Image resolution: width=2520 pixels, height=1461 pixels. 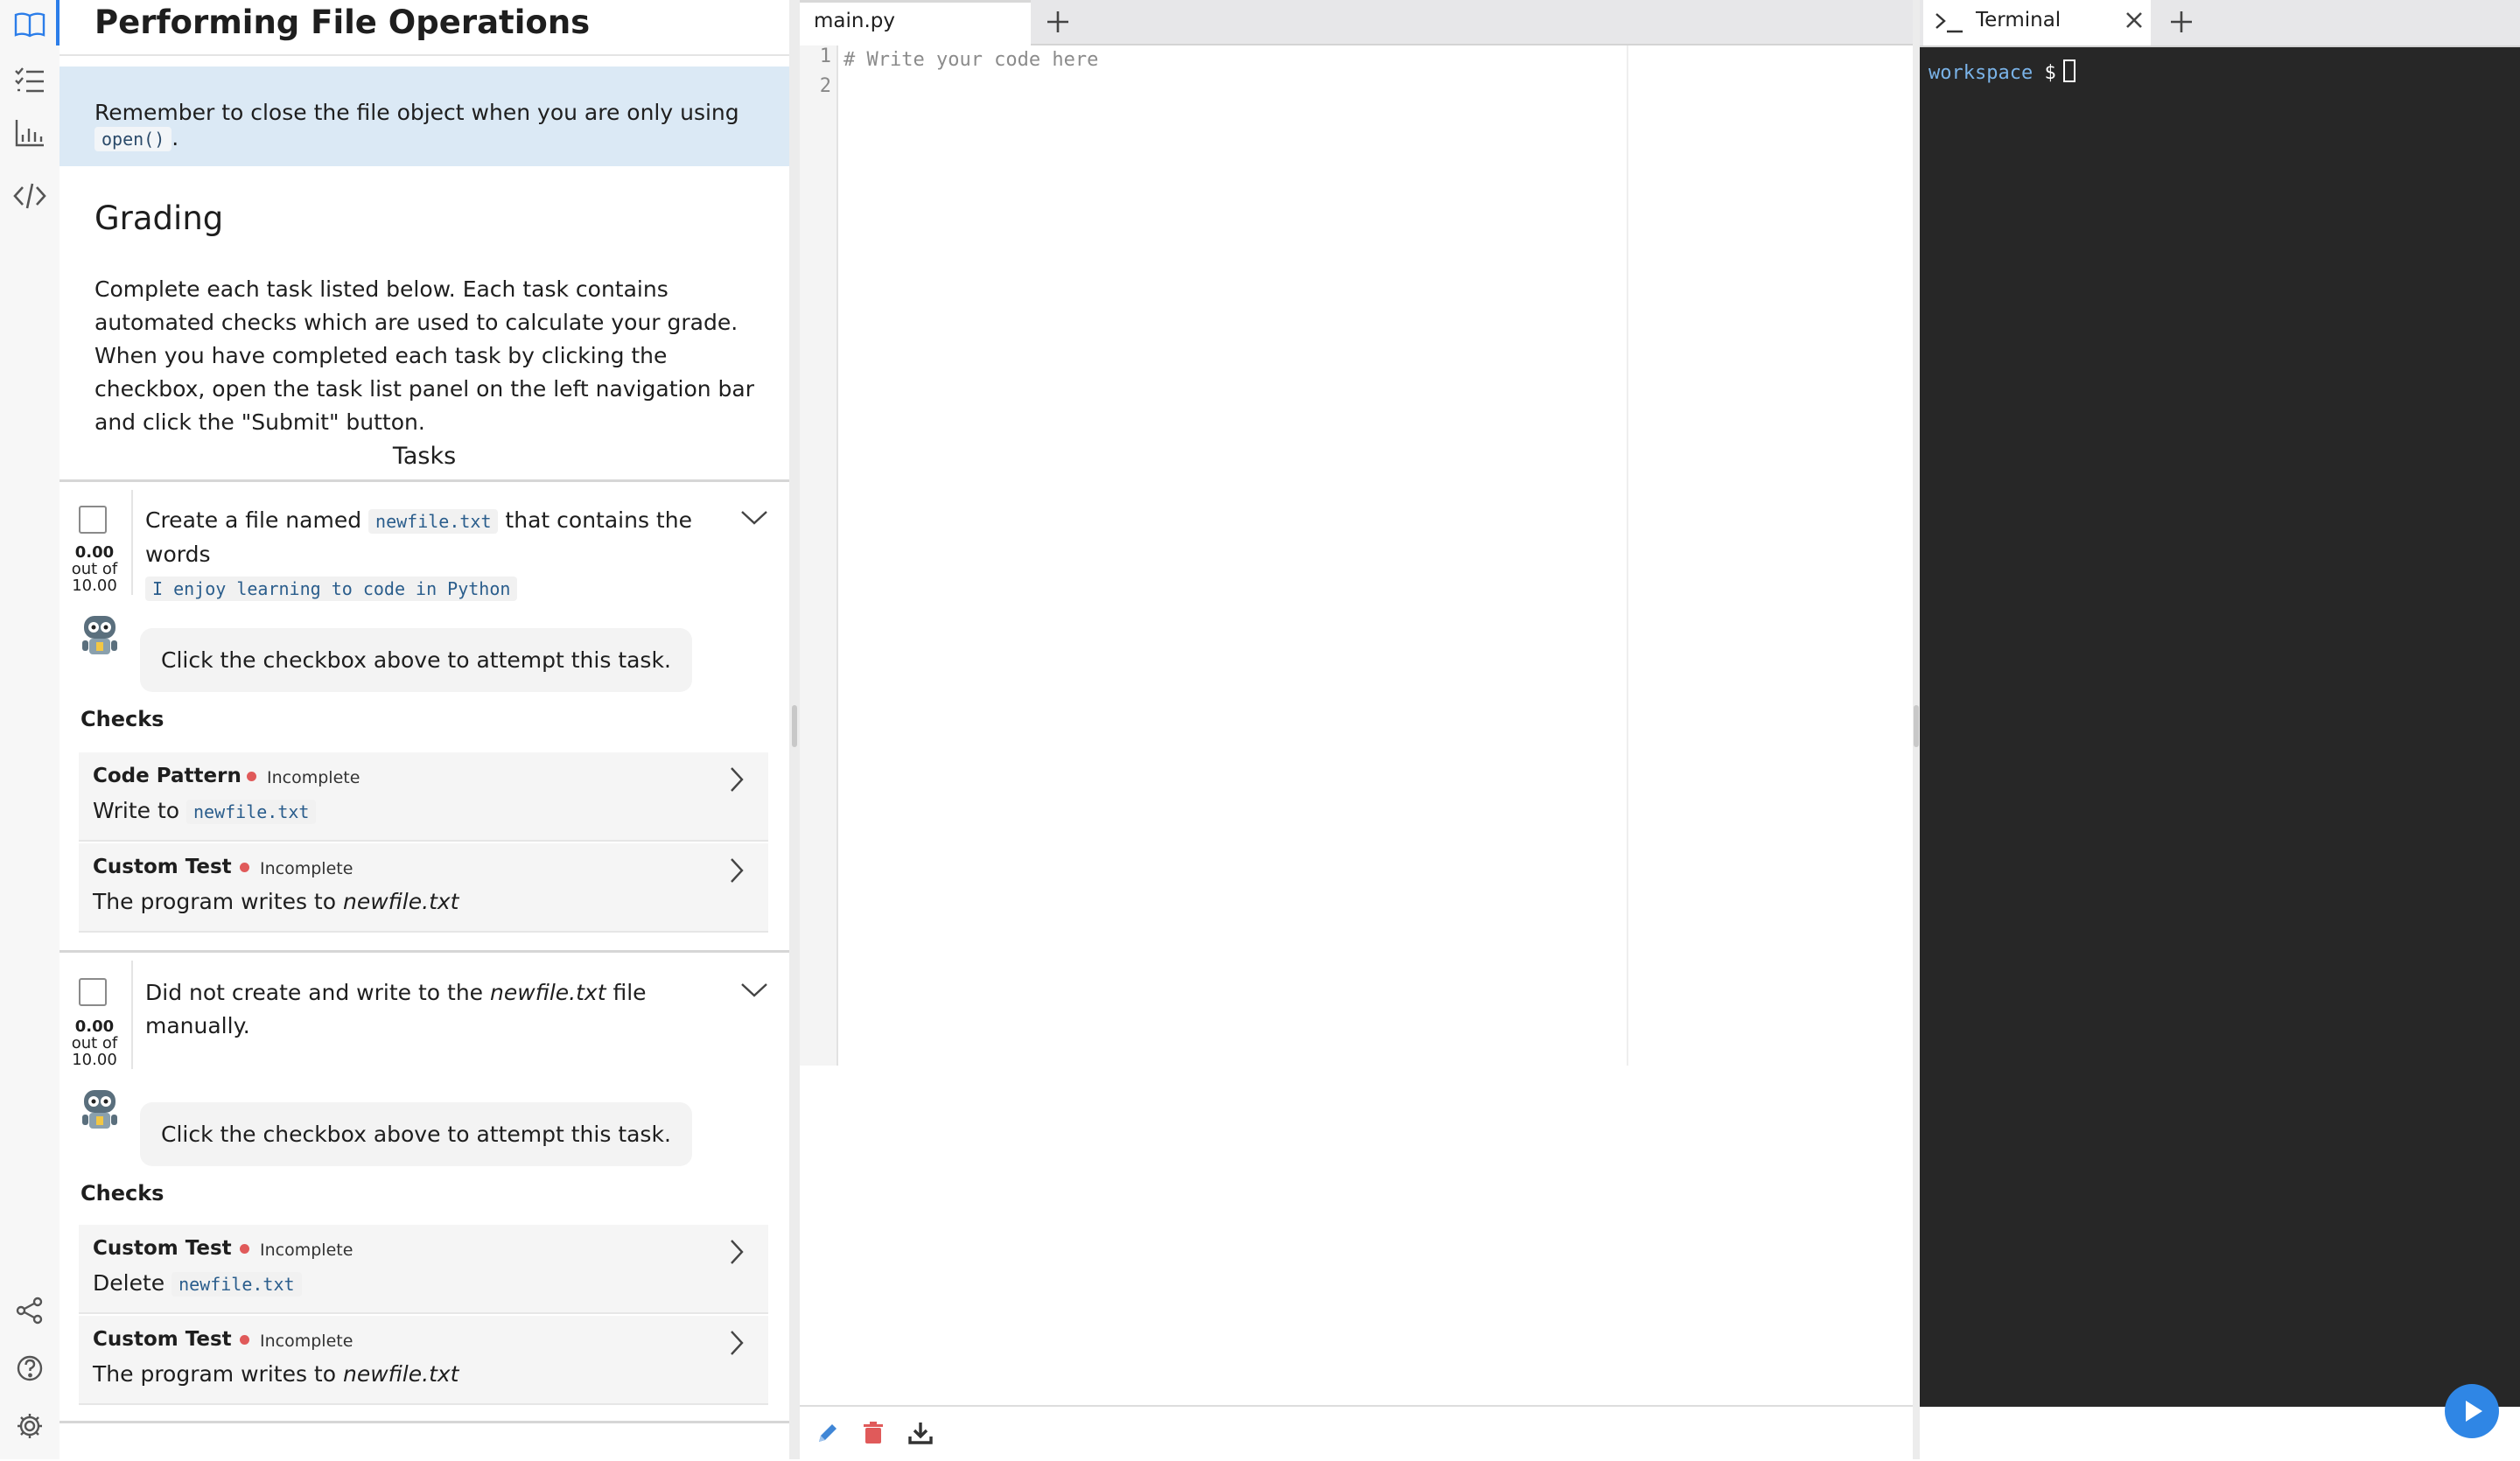 I want to click on task-col-divider, so click(x=132, y=1015).